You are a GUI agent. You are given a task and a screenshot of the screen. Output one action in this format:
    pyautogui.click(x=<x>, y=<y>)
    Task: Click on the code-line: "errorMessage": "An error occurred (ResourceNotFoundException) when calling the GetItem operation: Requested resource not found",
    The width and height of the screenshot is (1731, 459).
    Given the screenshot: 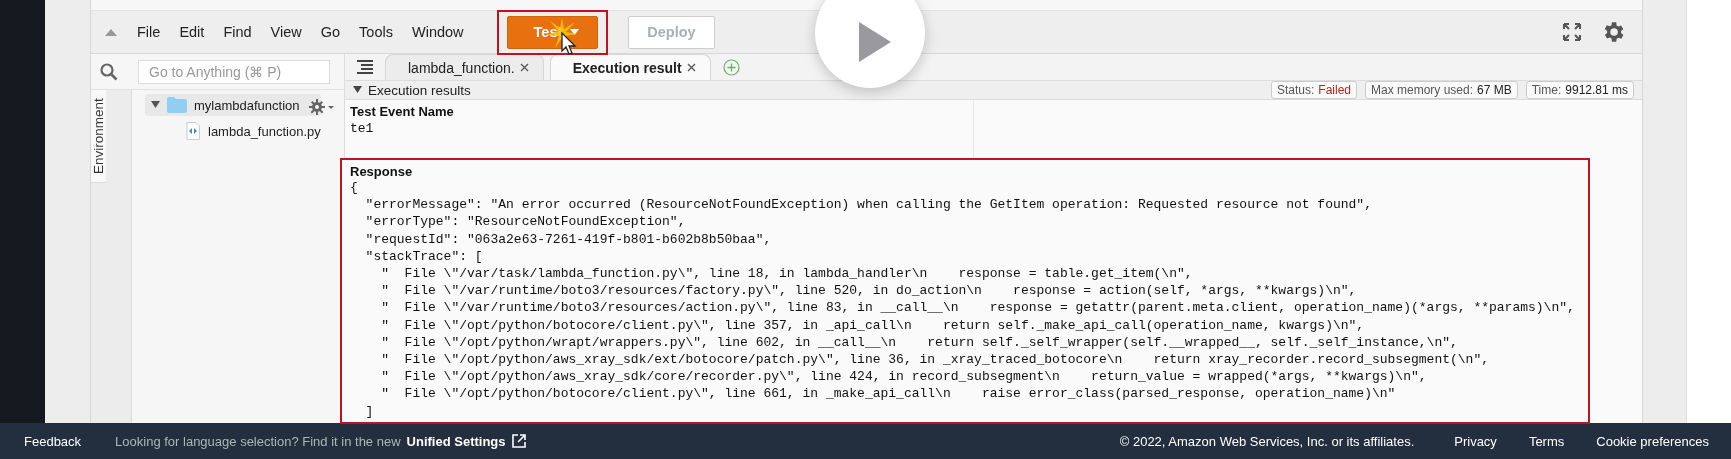 What is the action you would take?
    pyautogui.click(x=868, y=205)
    